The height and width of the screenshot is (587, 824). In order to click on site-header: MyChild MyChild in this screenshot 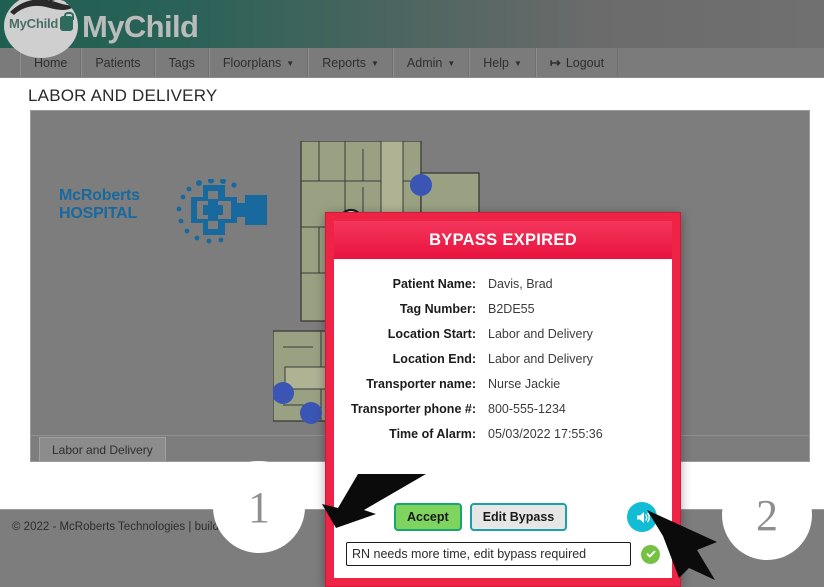, I will do `click(412, 29)`.